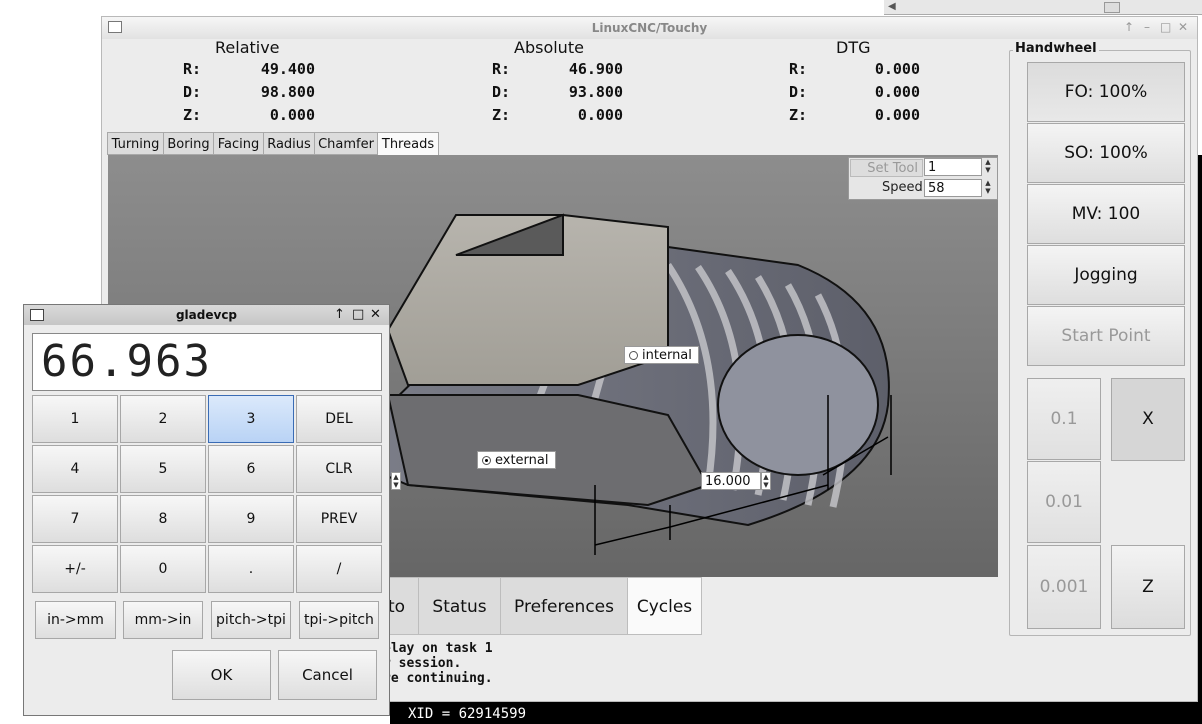  I want to click on tool-spin-arrows-icon: ▲ ▼, so click(988, 167).